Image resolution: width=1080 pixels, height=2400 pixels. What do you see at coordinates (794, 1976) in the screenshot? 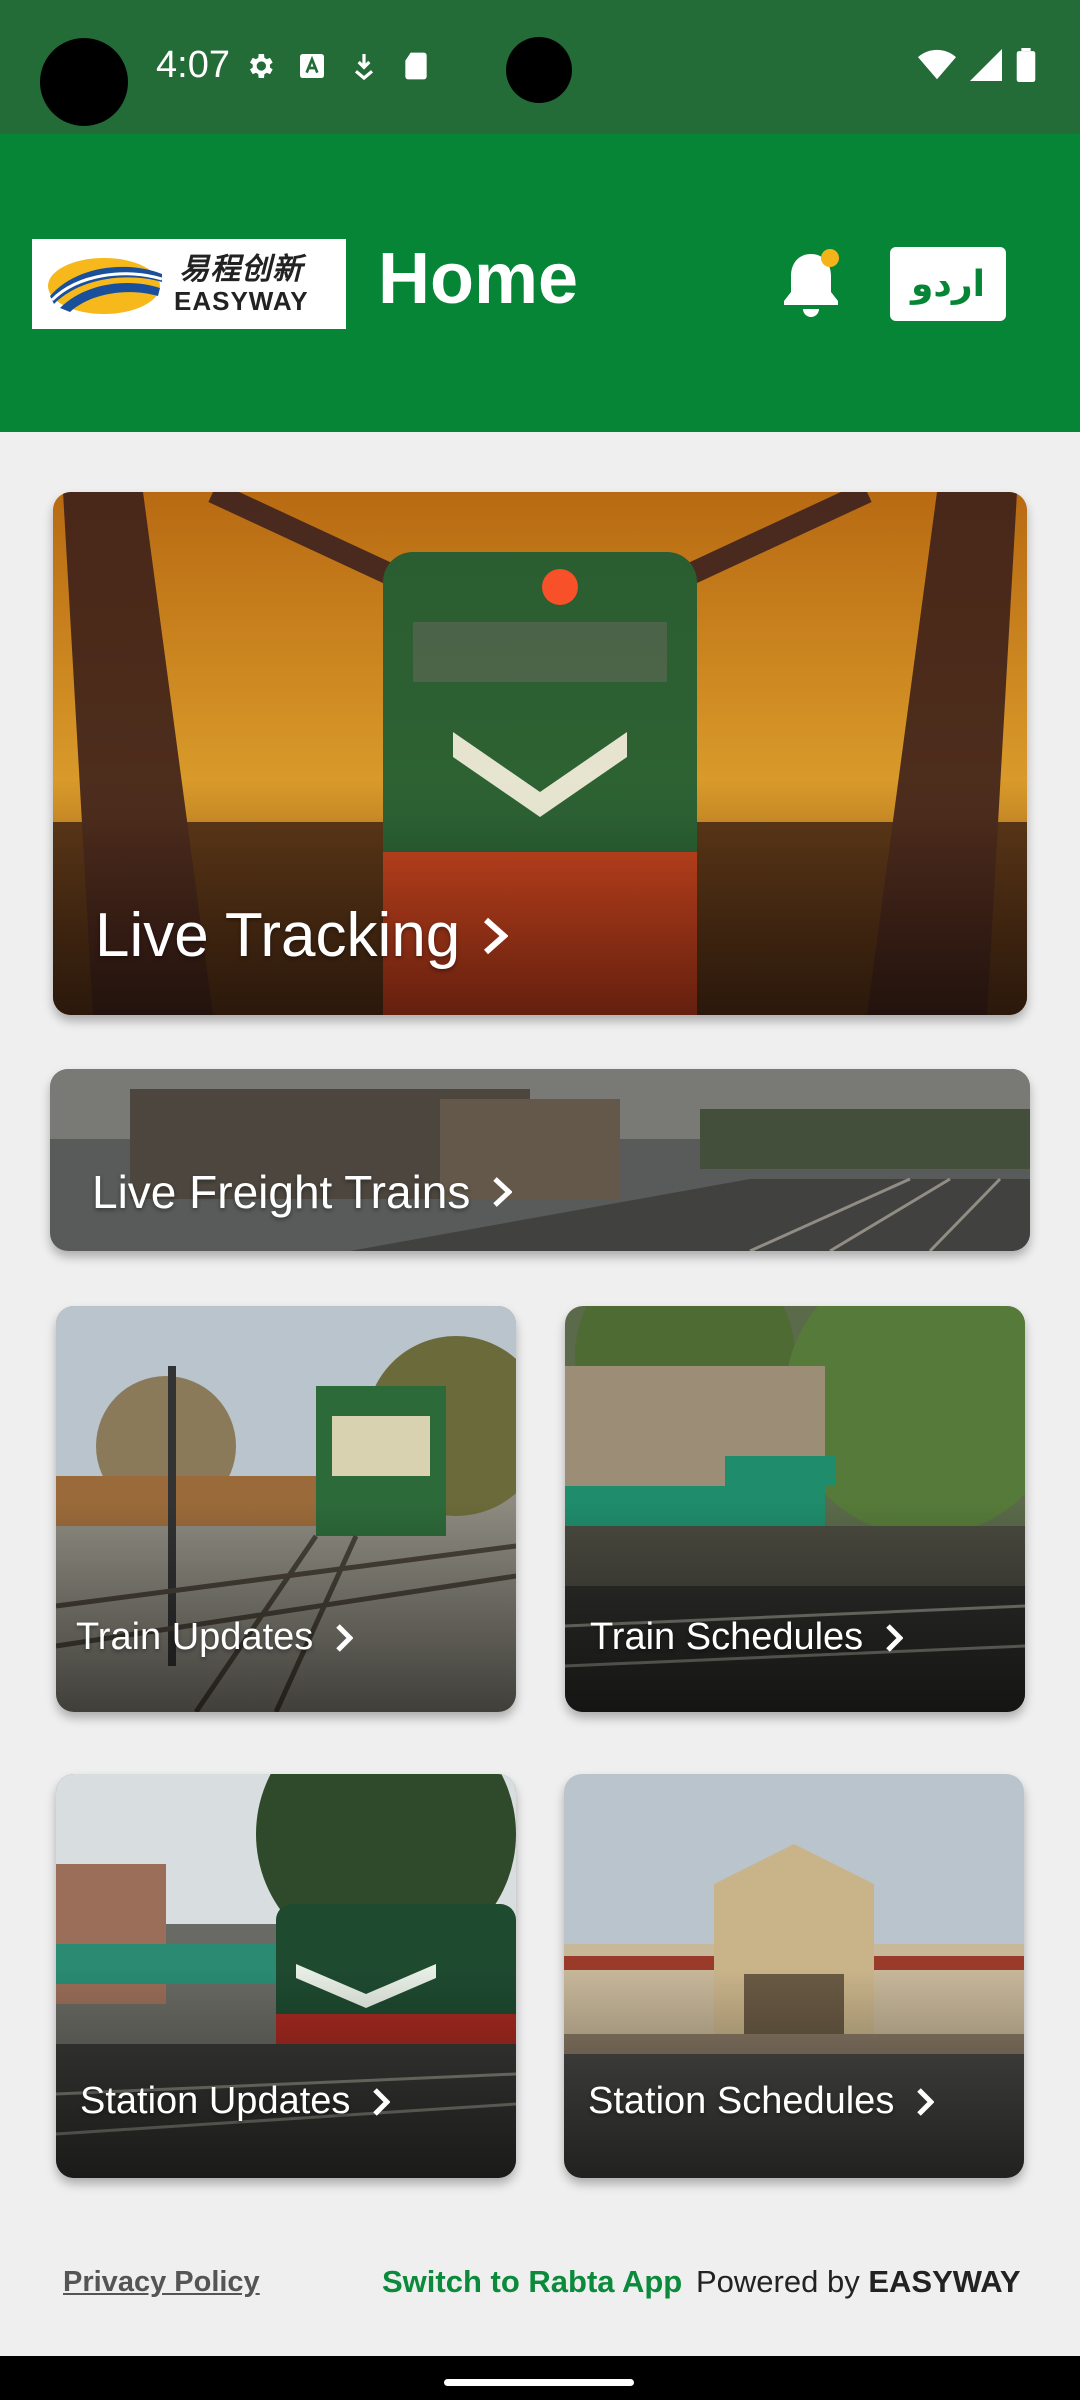
I see `station-schedules-card: Station Schedules` at bounding box center [794, 1976].